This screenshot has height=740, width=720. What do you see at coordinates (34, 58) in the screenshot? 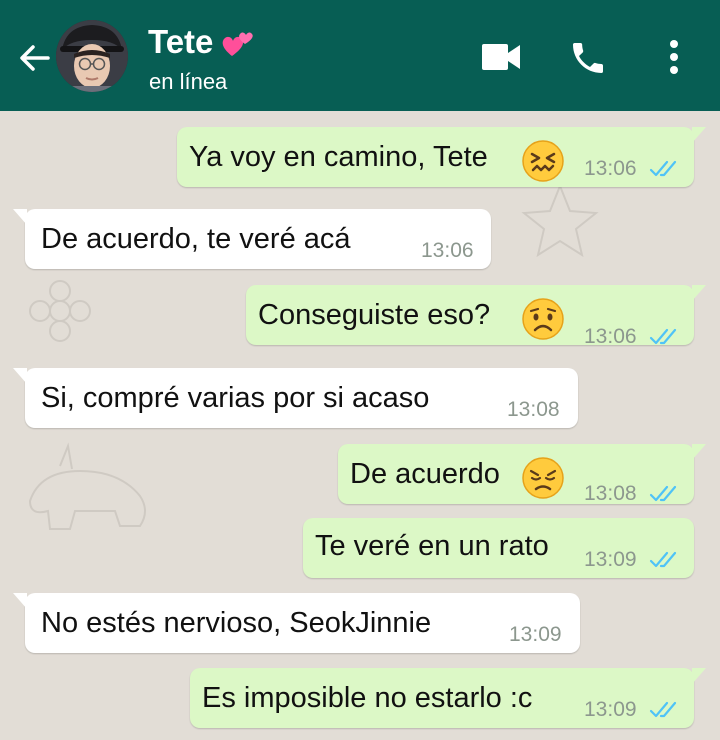
I see `back-arrow-icon` at bounding box center [34, 58].